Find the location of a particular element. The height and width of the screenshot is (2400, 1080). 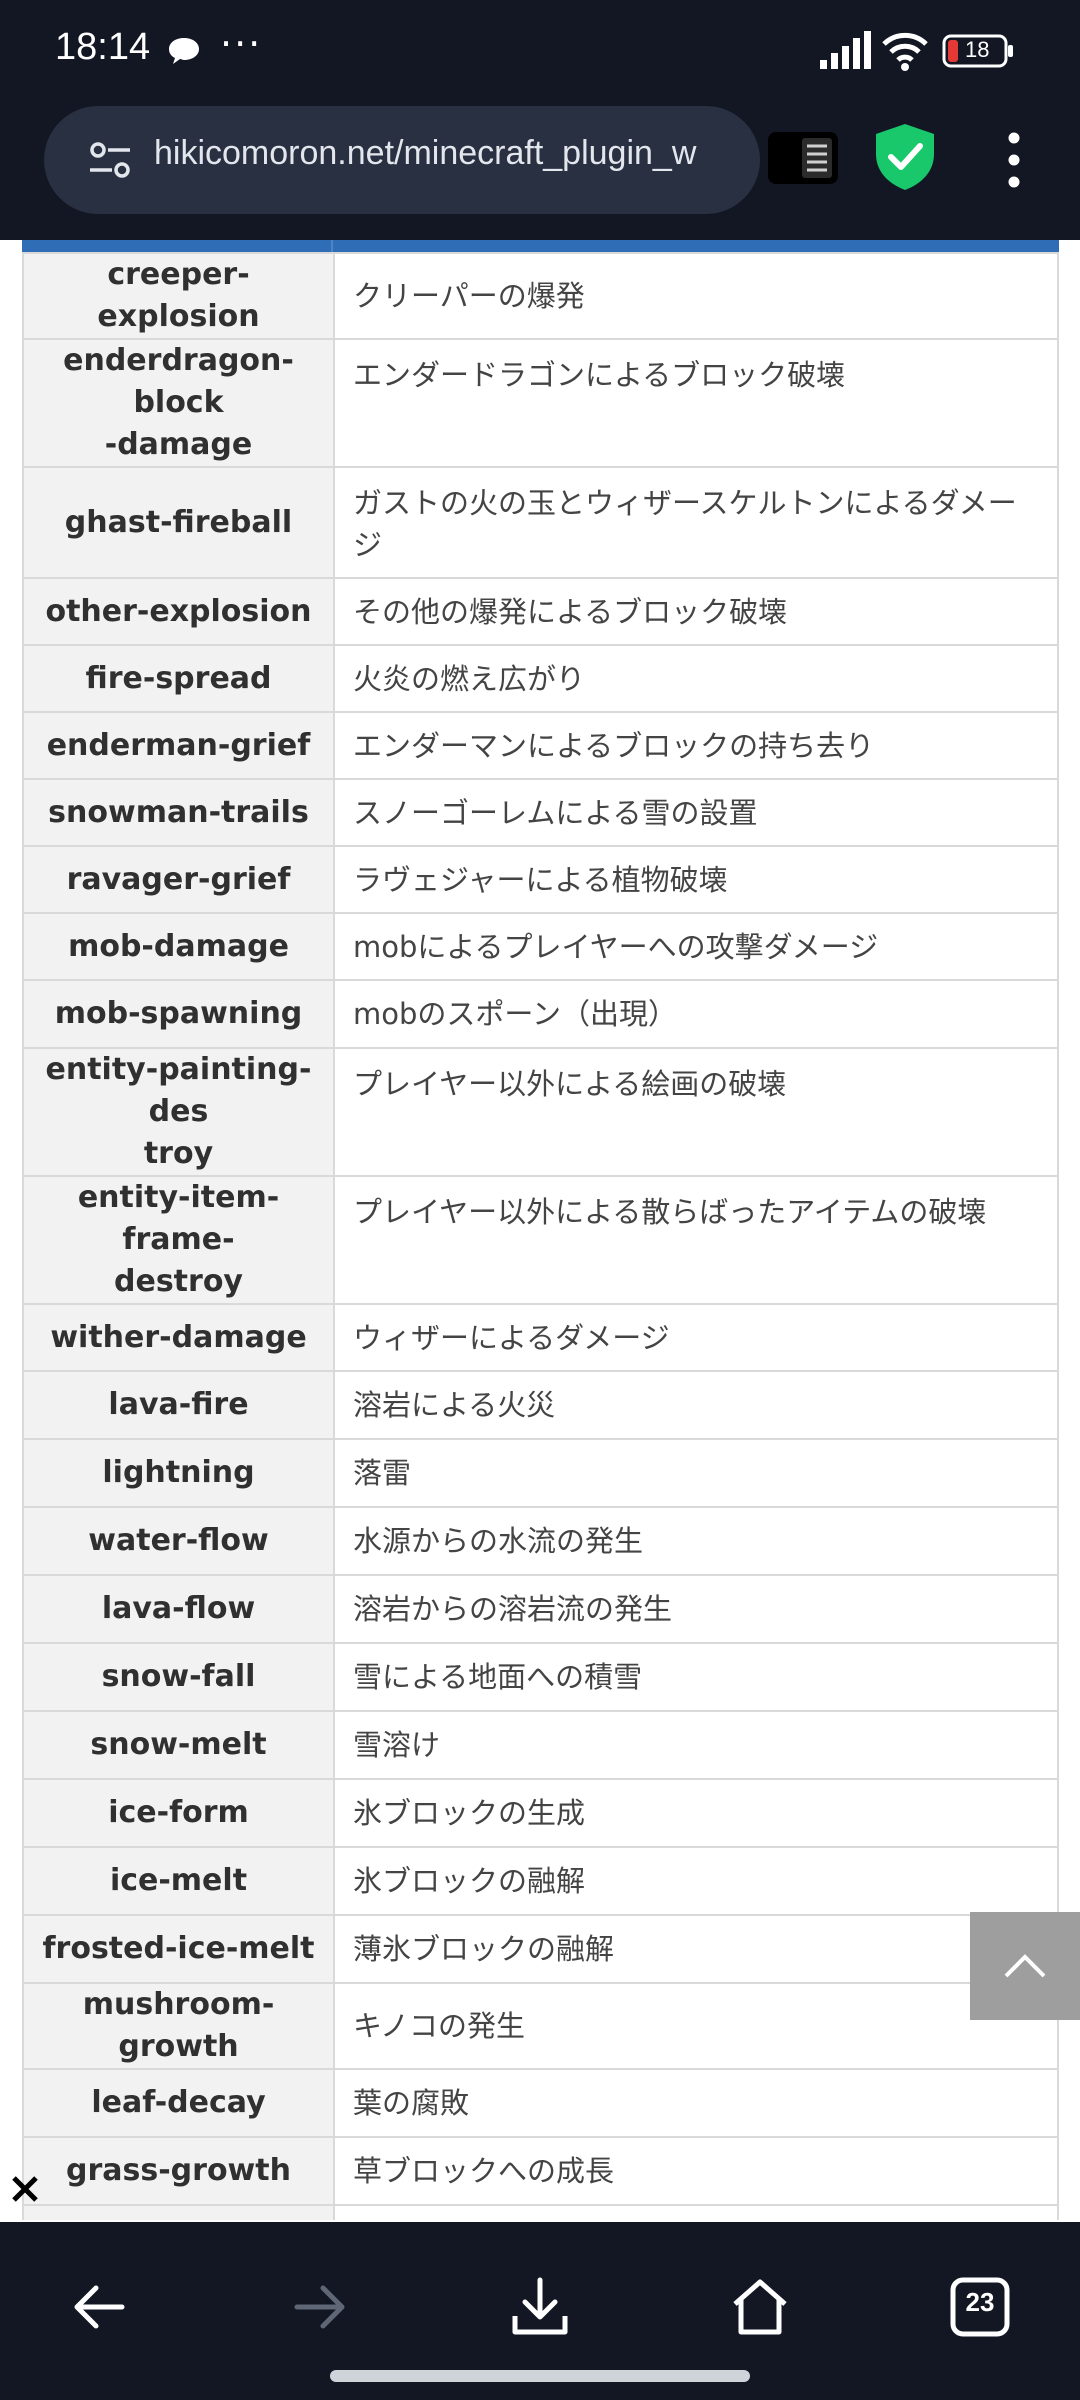

chat-bubble-icon is located at coordinates (184, 51).